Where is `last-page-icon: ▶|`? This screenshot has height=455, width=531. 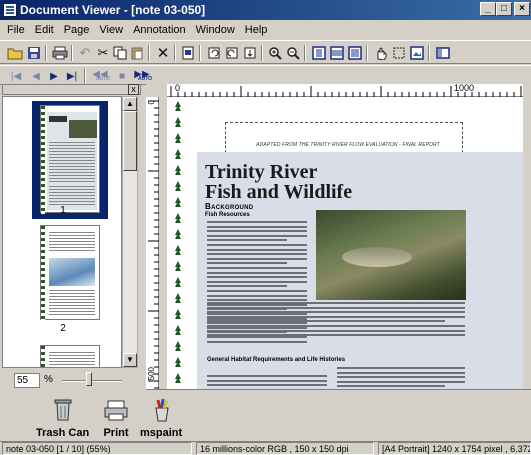
last-page-icon: ▶| is located at coordinates (72, 76).